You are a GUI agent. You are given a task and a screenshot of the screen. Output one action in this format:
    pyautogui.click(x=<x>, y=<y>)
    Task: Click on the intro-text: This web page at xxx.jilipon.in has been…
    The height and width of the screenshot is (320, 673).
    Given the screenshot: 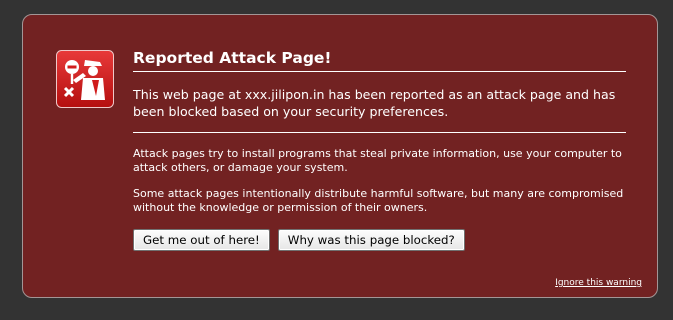 What is the action you would take?
    pyautogui.click(x=379, y=109)
    